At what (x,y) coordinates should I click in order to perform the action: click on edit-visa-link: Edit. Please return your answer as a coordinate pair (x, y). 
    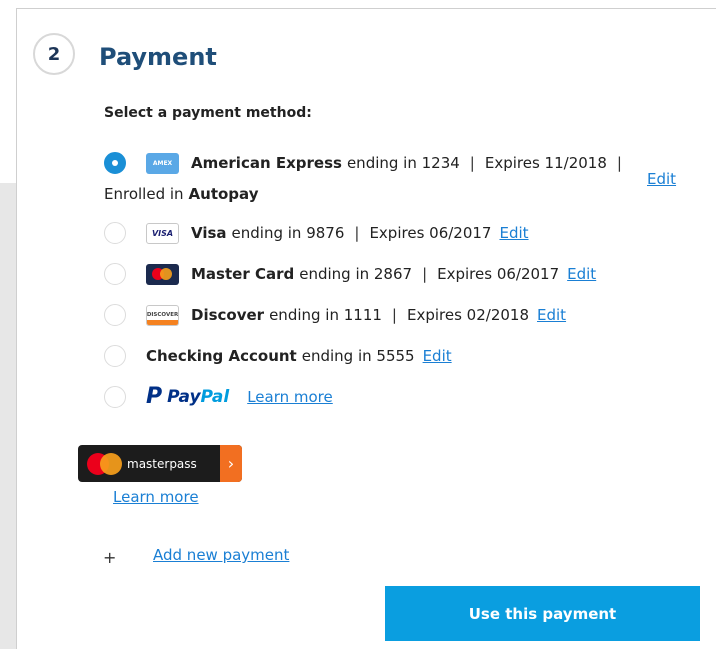
    Looking at the image, I should click on (513, 233).